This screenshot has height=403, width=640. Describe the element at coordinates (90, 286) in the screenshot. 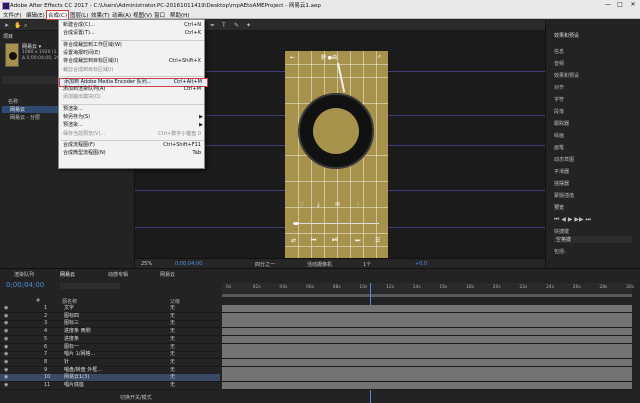

I see `layer-search-input` at that location.